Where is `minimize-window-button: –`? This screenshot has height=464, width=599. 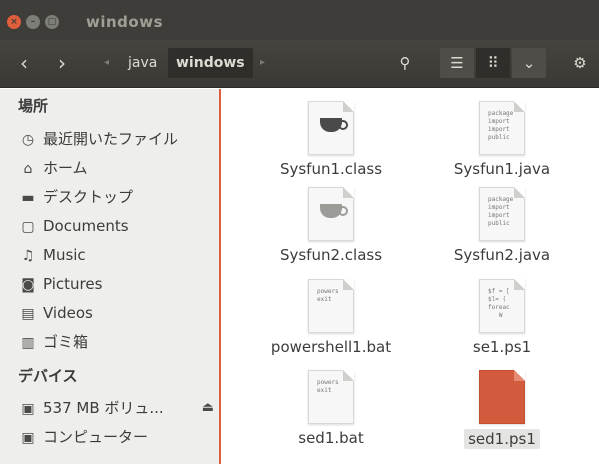 minimize-window-button: – is located at coordinates (33, 22).